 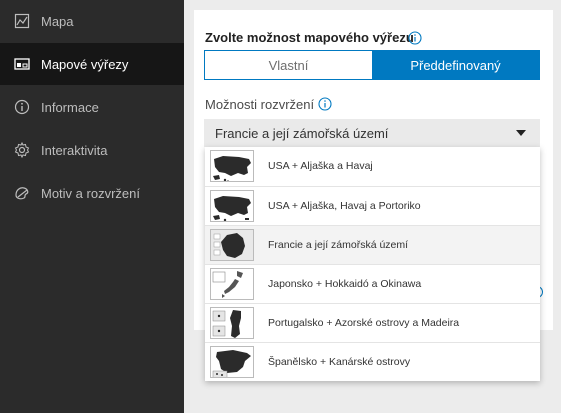 I want to click on dropdown-option: Francie a její zámořská území, so click(x=372, y=244).